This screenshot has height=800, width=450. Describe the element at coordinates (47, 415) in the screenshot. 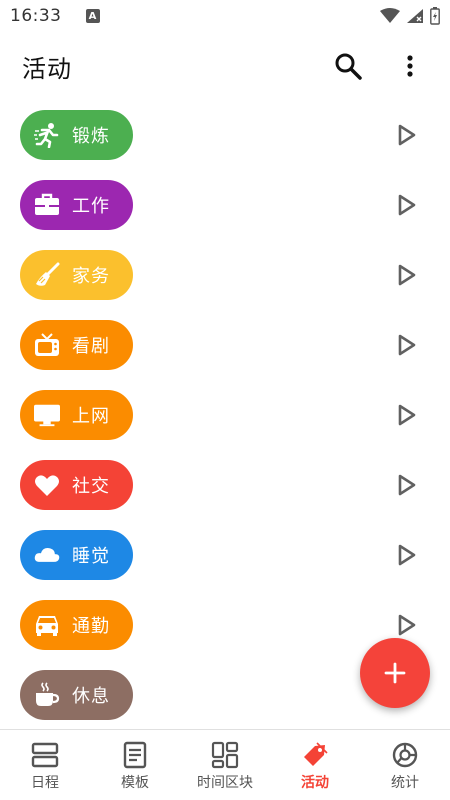

I see `monitor-icon` at that location.